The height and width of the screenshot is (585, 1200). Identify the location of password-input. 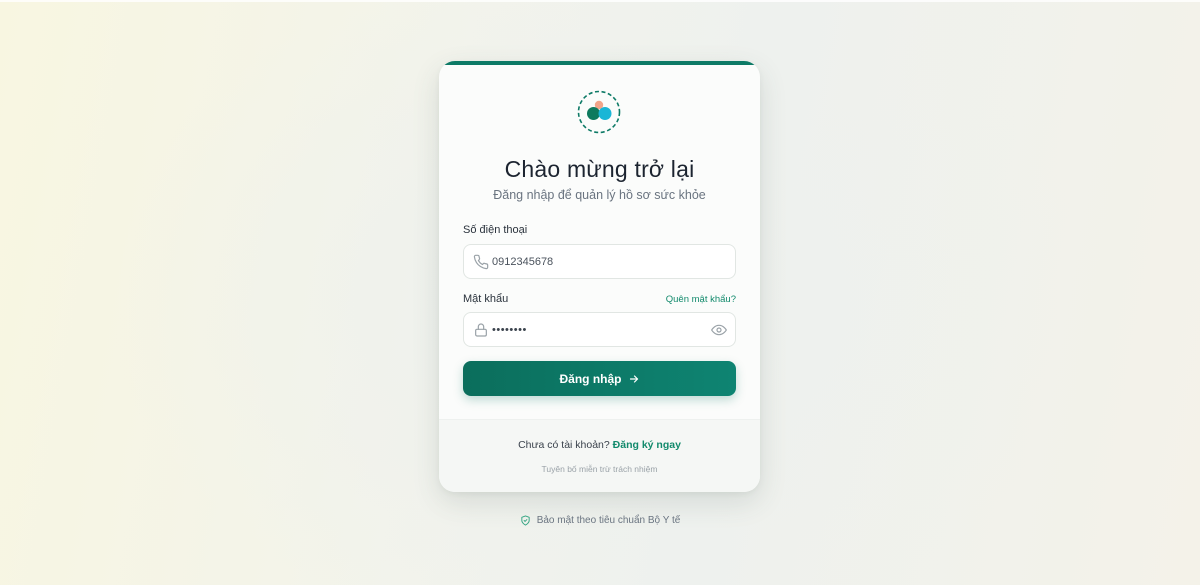
(599, 329).